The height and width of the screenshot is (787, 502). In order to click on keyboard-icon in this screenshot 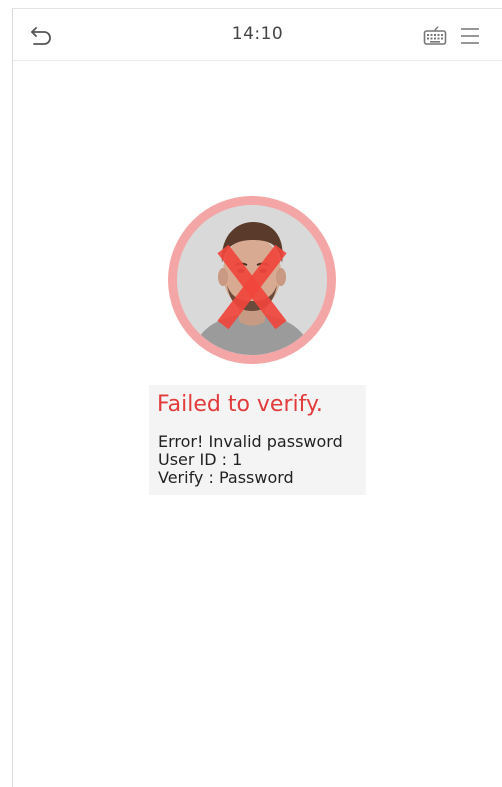, I will do `click(435, 35)`.